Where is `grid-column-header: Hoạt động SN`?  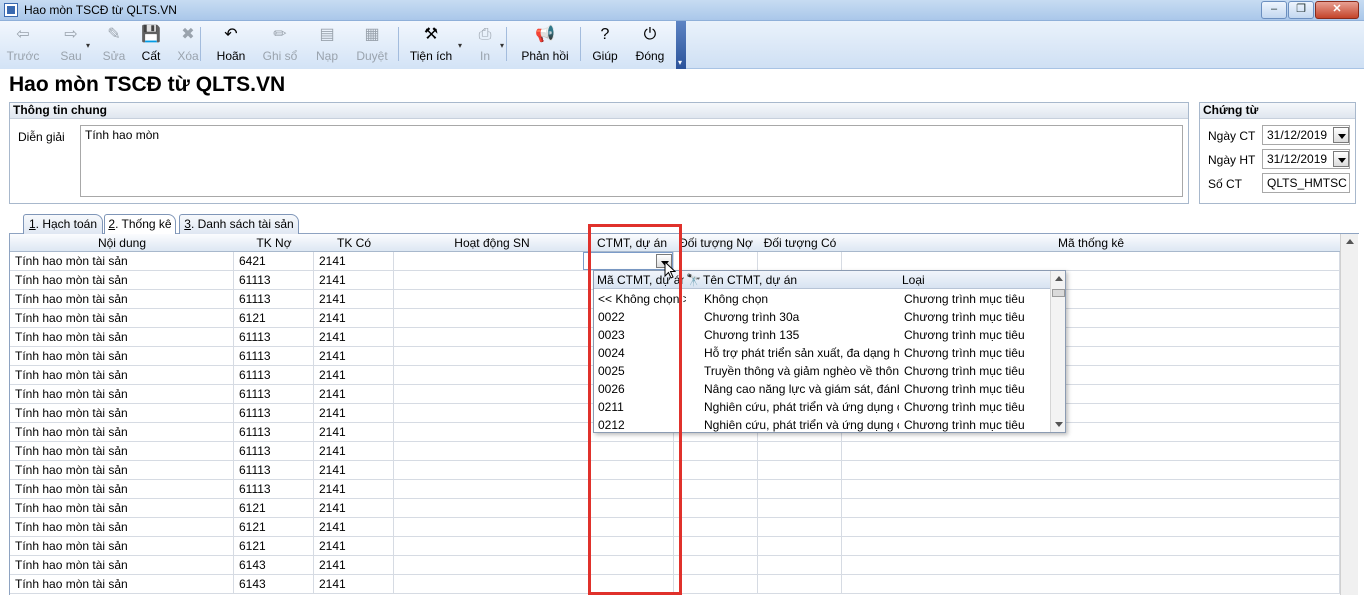 grid-column-header: Hoạt động SN is located at coordinates (492, 243).